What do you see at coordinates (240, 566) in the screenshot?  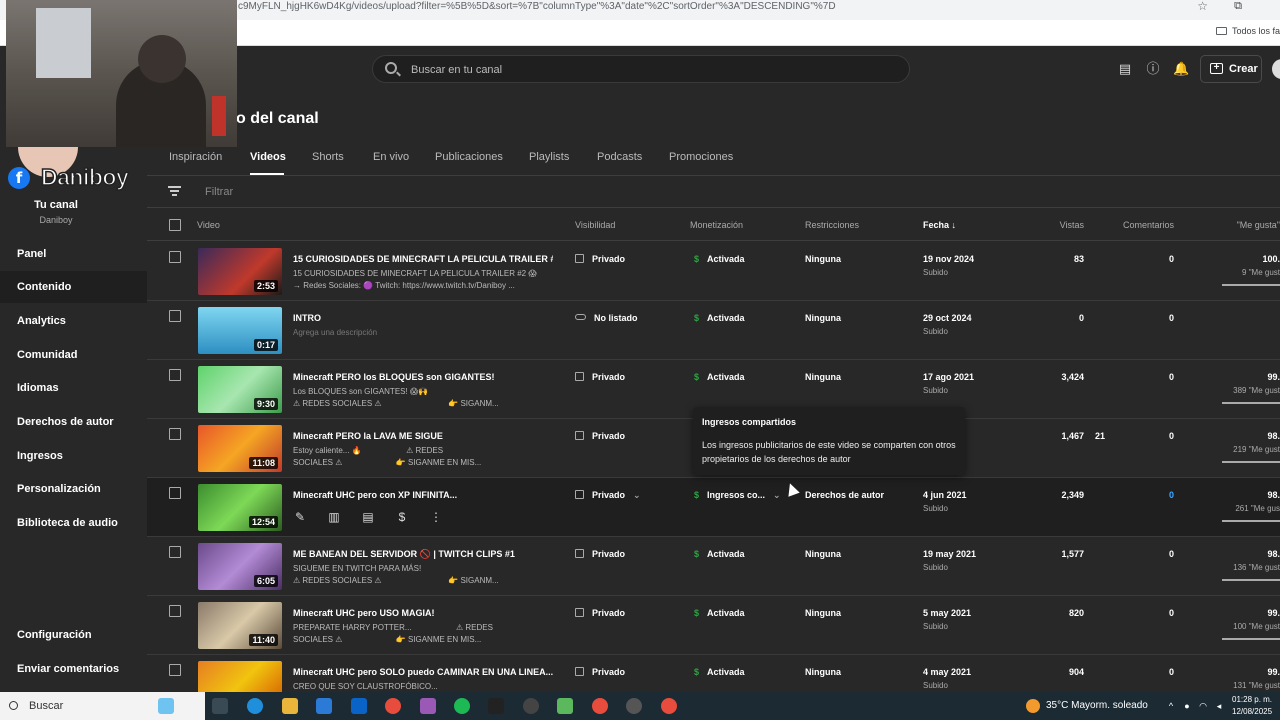 I see `video-thumbnail: 6:05` at bounding box center [240, 566].